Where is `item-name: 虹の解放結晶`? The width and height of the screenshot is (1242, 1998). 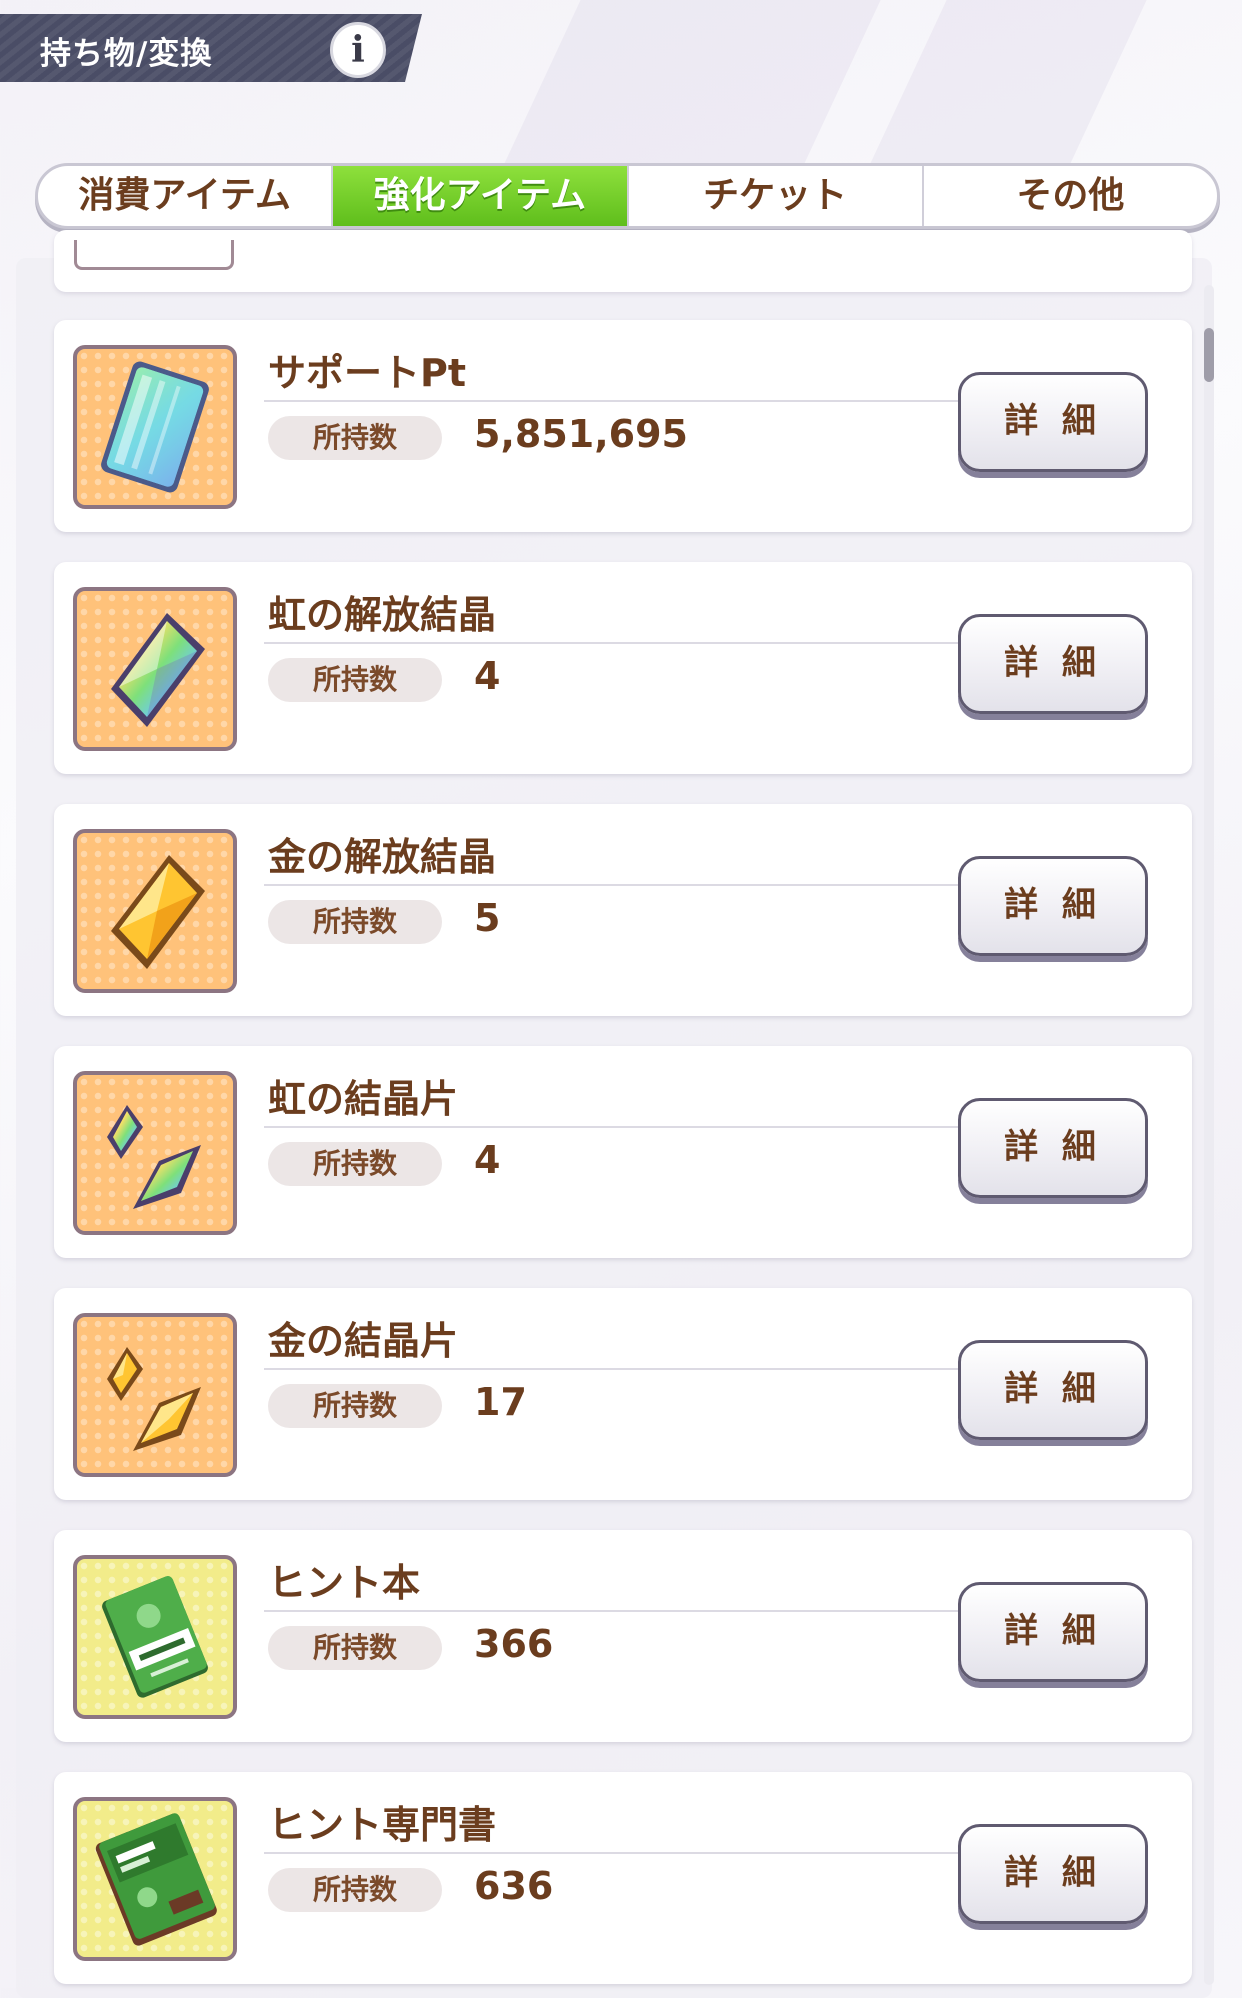
item-name: 虹の解放結晶 is located at coordinates (382, 615).